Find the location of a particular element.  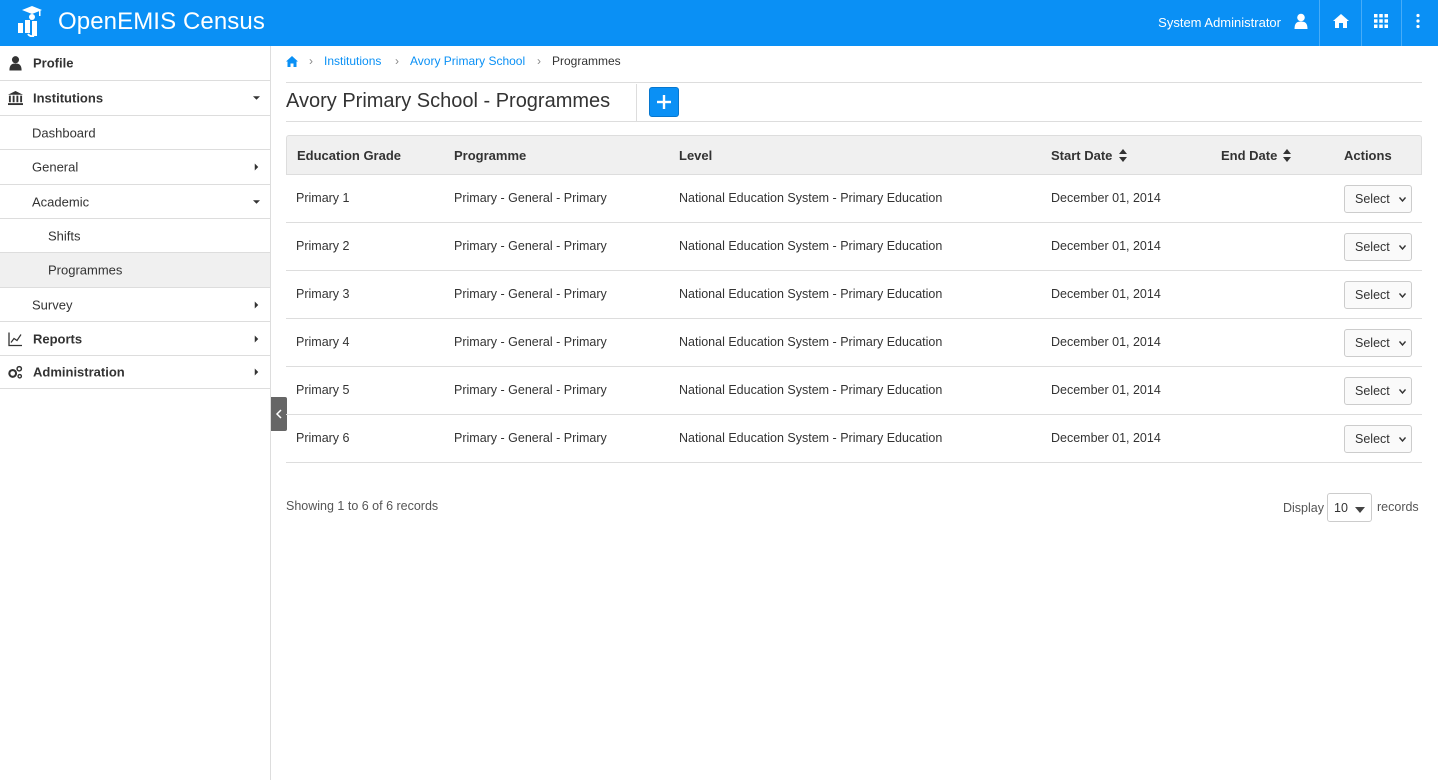

sidebar-item-label: Survey is located at coordinates (52, 304).